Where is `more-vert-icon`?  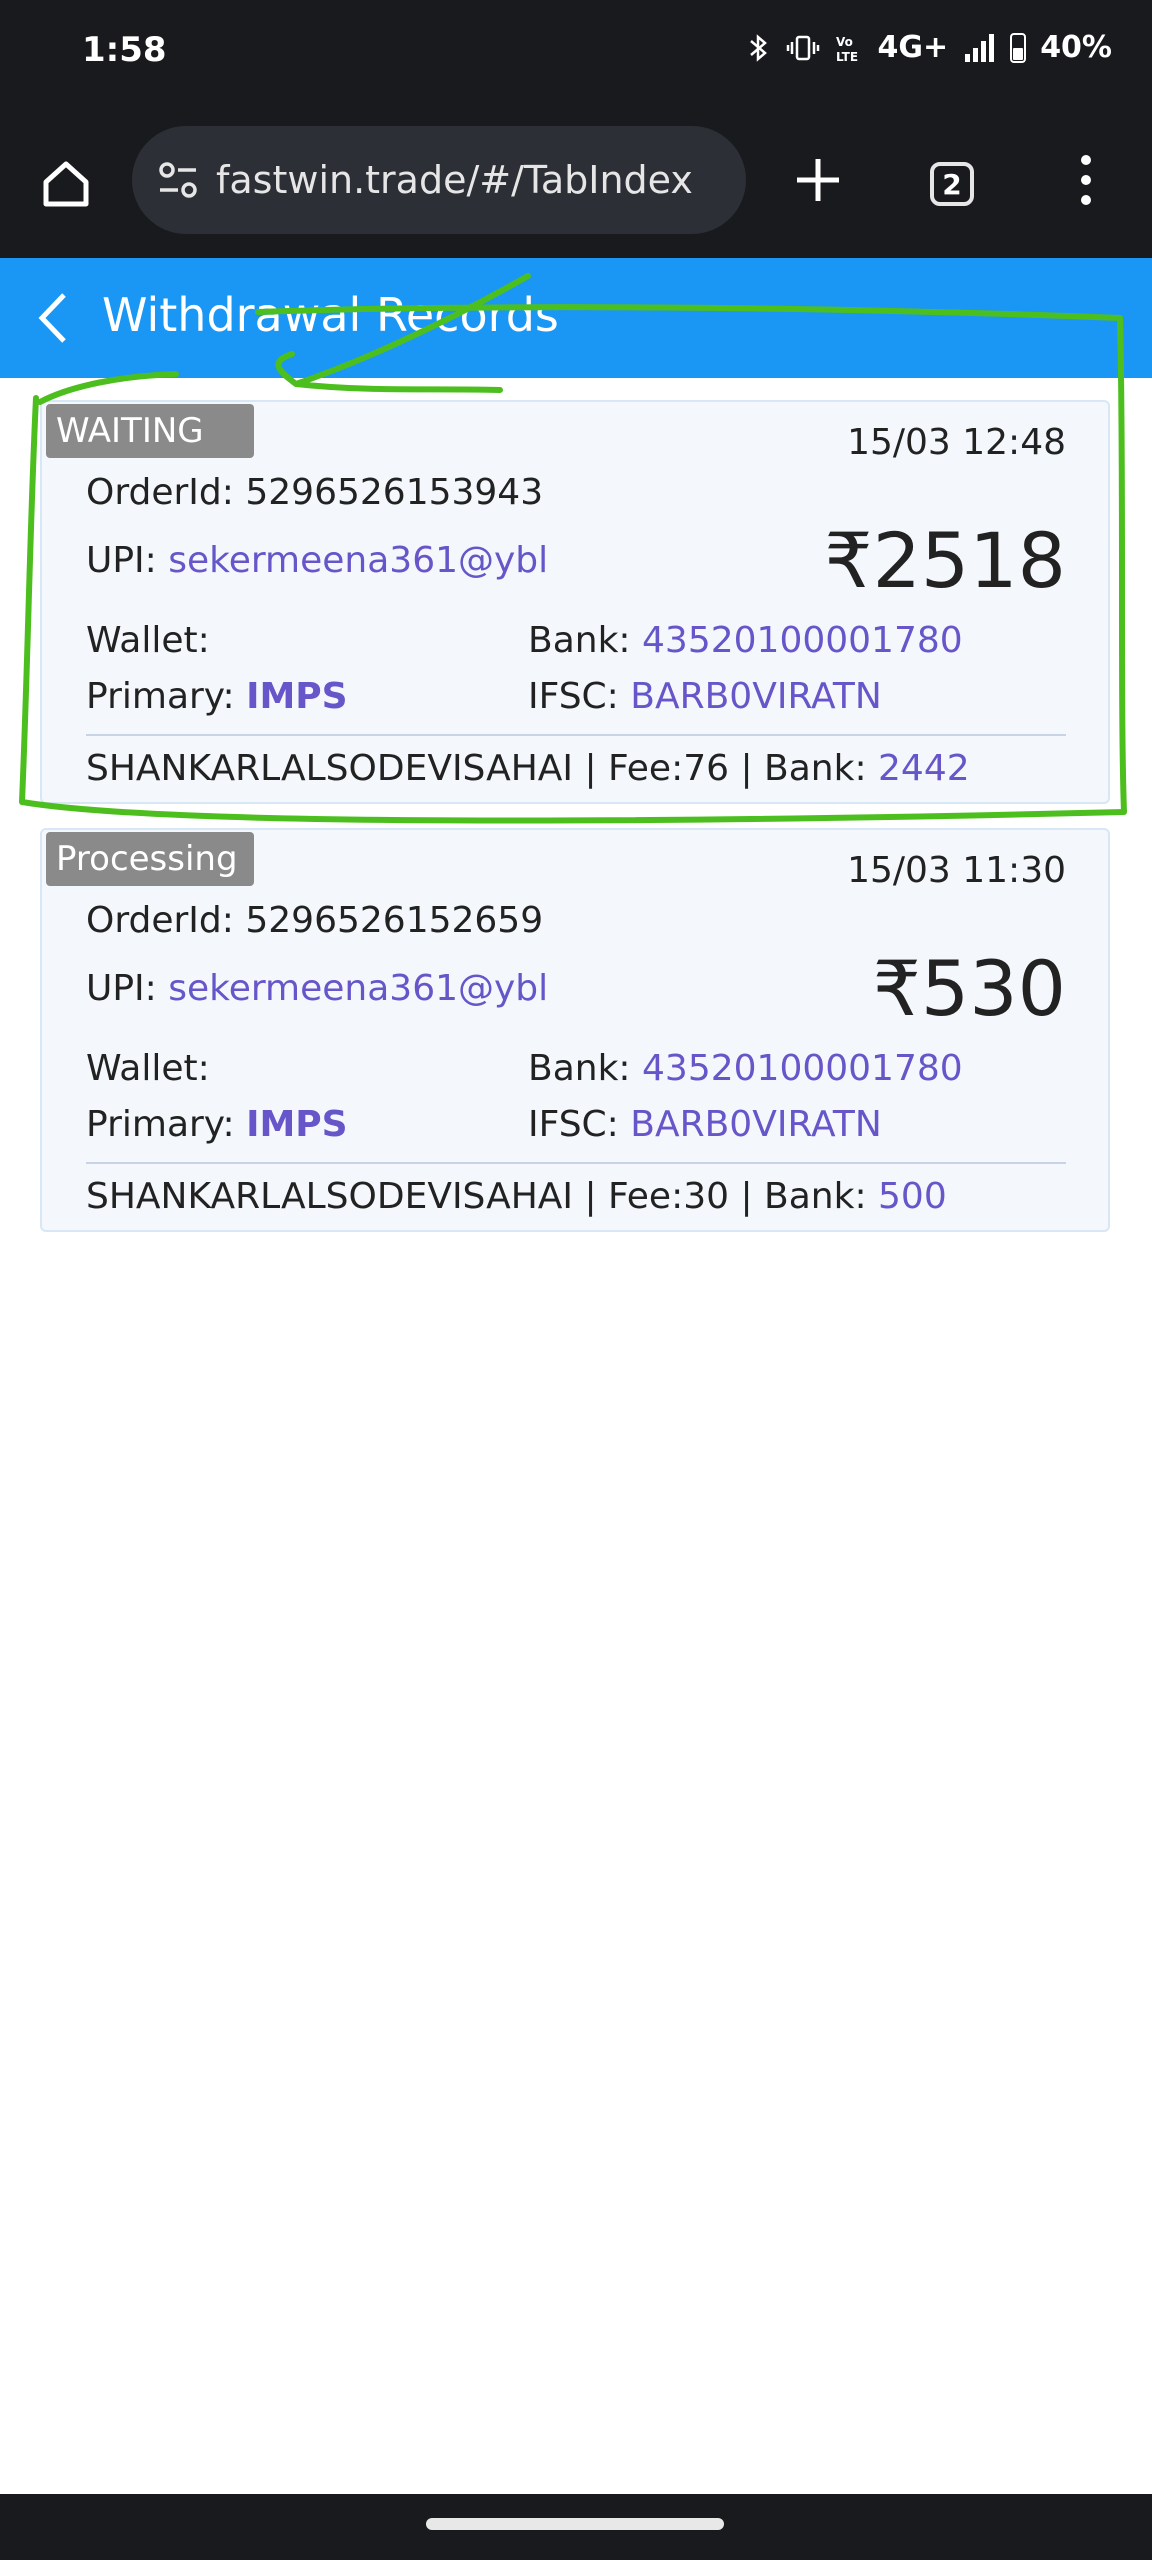 more-vert-icon is located at coordinates (1086, 180).